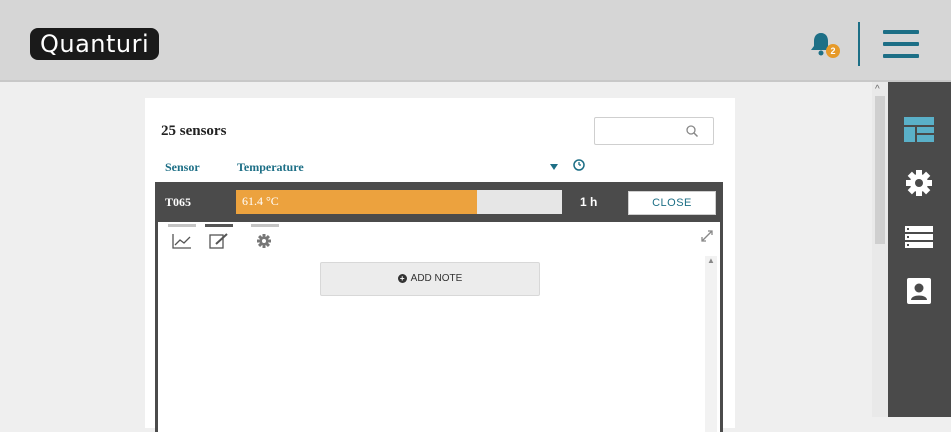 Image resolution: width=951 pixels, height=432 pixels. I want to click on last-update-time: 1 h, so click(589, 202).